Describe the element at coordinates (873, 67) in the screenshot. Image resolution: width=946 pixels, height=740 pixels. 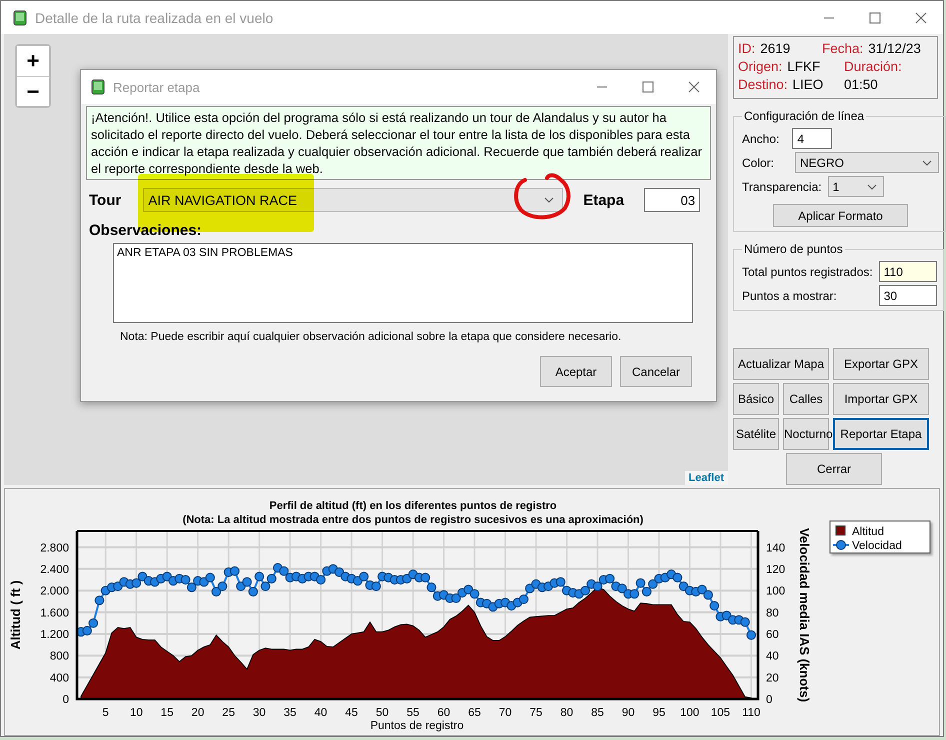
I see `info-label: Duración:` at that location.